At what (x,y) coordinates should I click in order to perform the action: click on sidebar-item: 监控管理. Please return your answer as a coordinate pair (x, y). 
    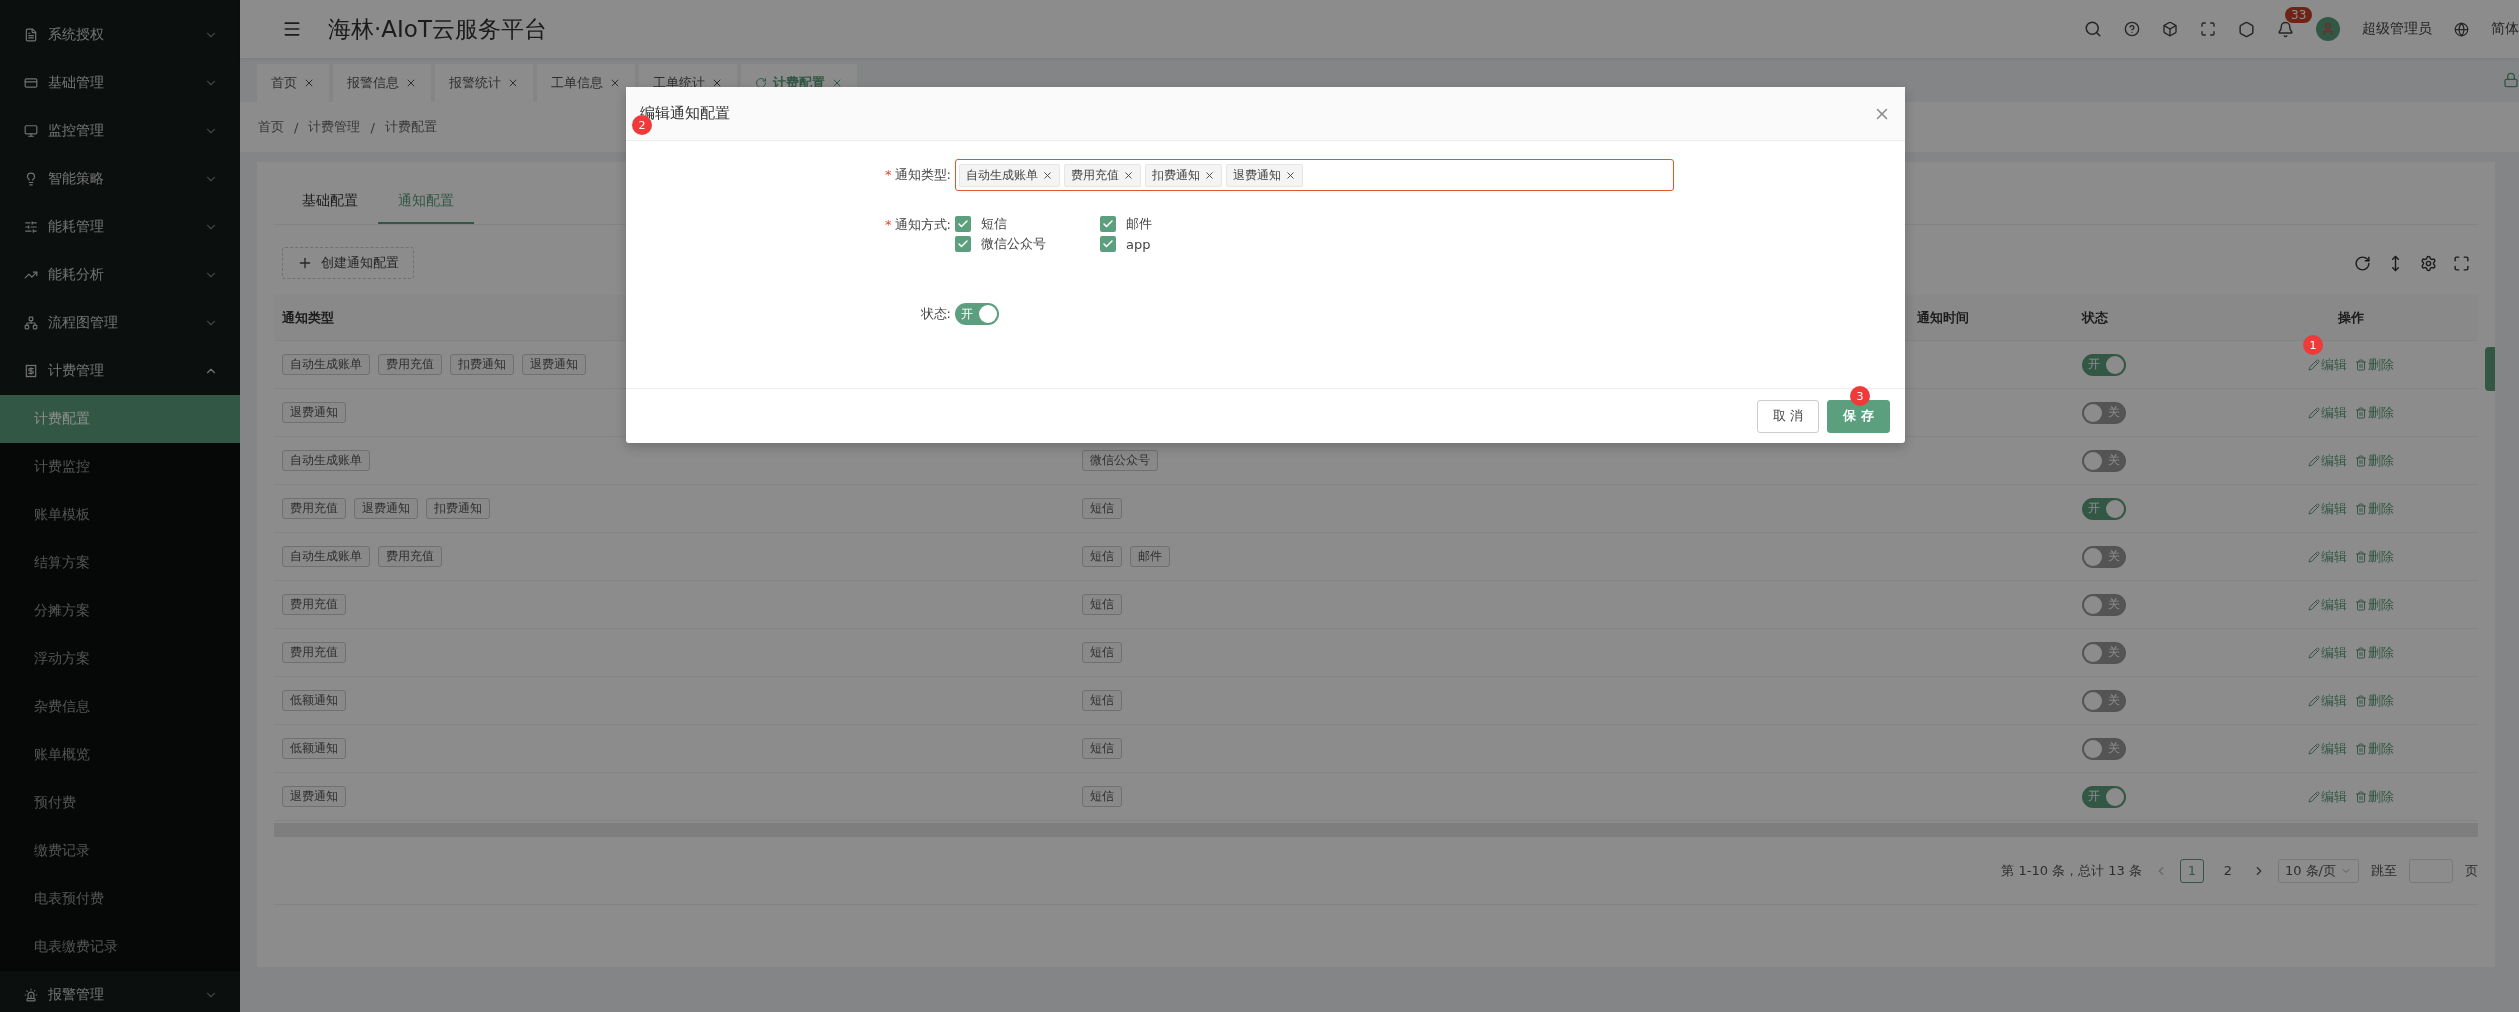
    Looking at the image, I should click on (120, 131).